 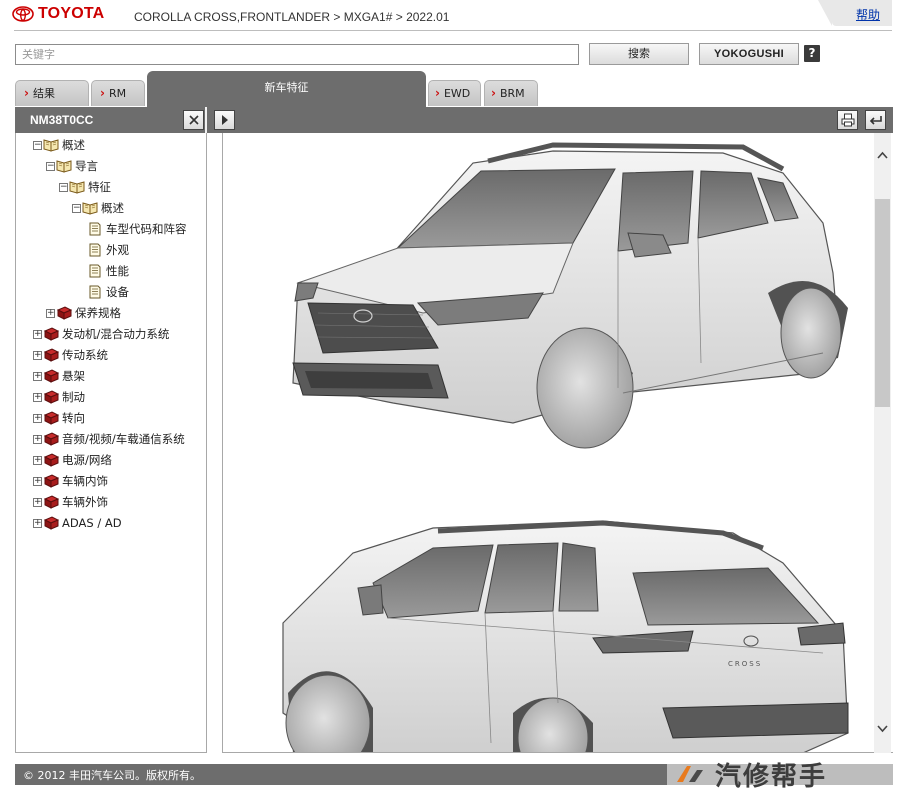 I want to click on tree-item-label: 悬架, so click(x=73, y=376).